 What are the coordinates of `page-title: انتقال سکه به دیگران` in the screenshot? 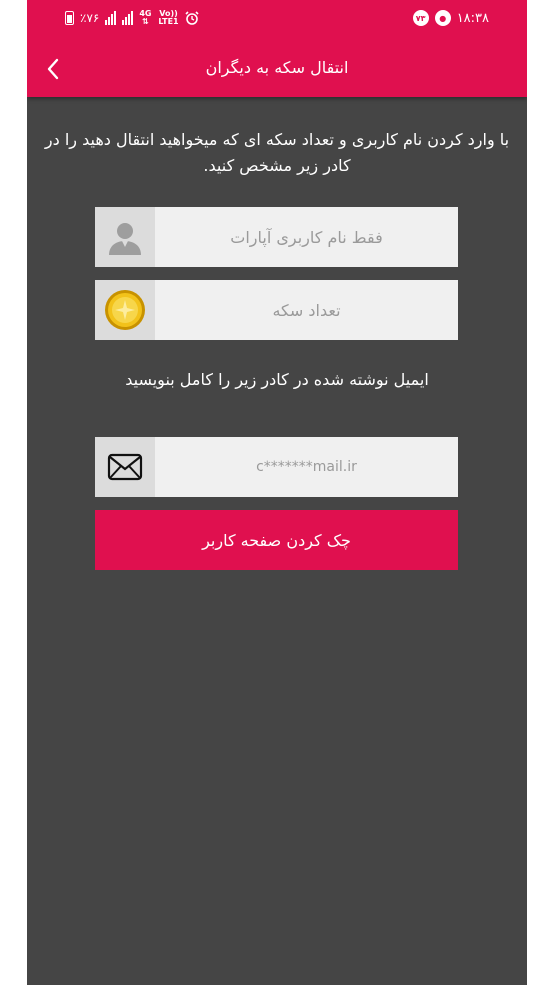 It's located at (277, 67).